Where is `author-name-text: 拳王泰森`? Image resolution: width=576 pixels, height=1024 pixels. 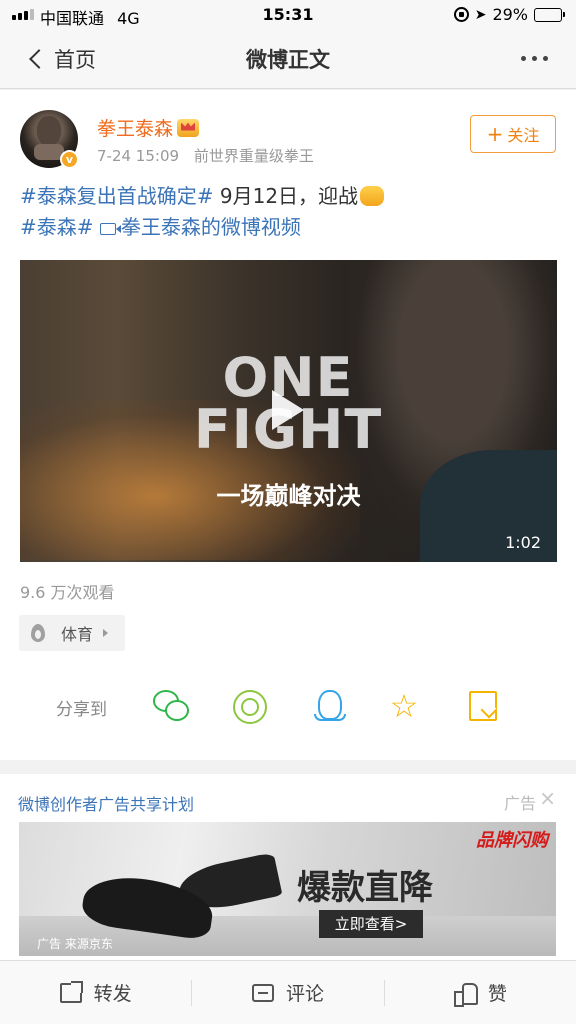
author-name-text: 拳王泰森 is located at coordinates (135, 129).